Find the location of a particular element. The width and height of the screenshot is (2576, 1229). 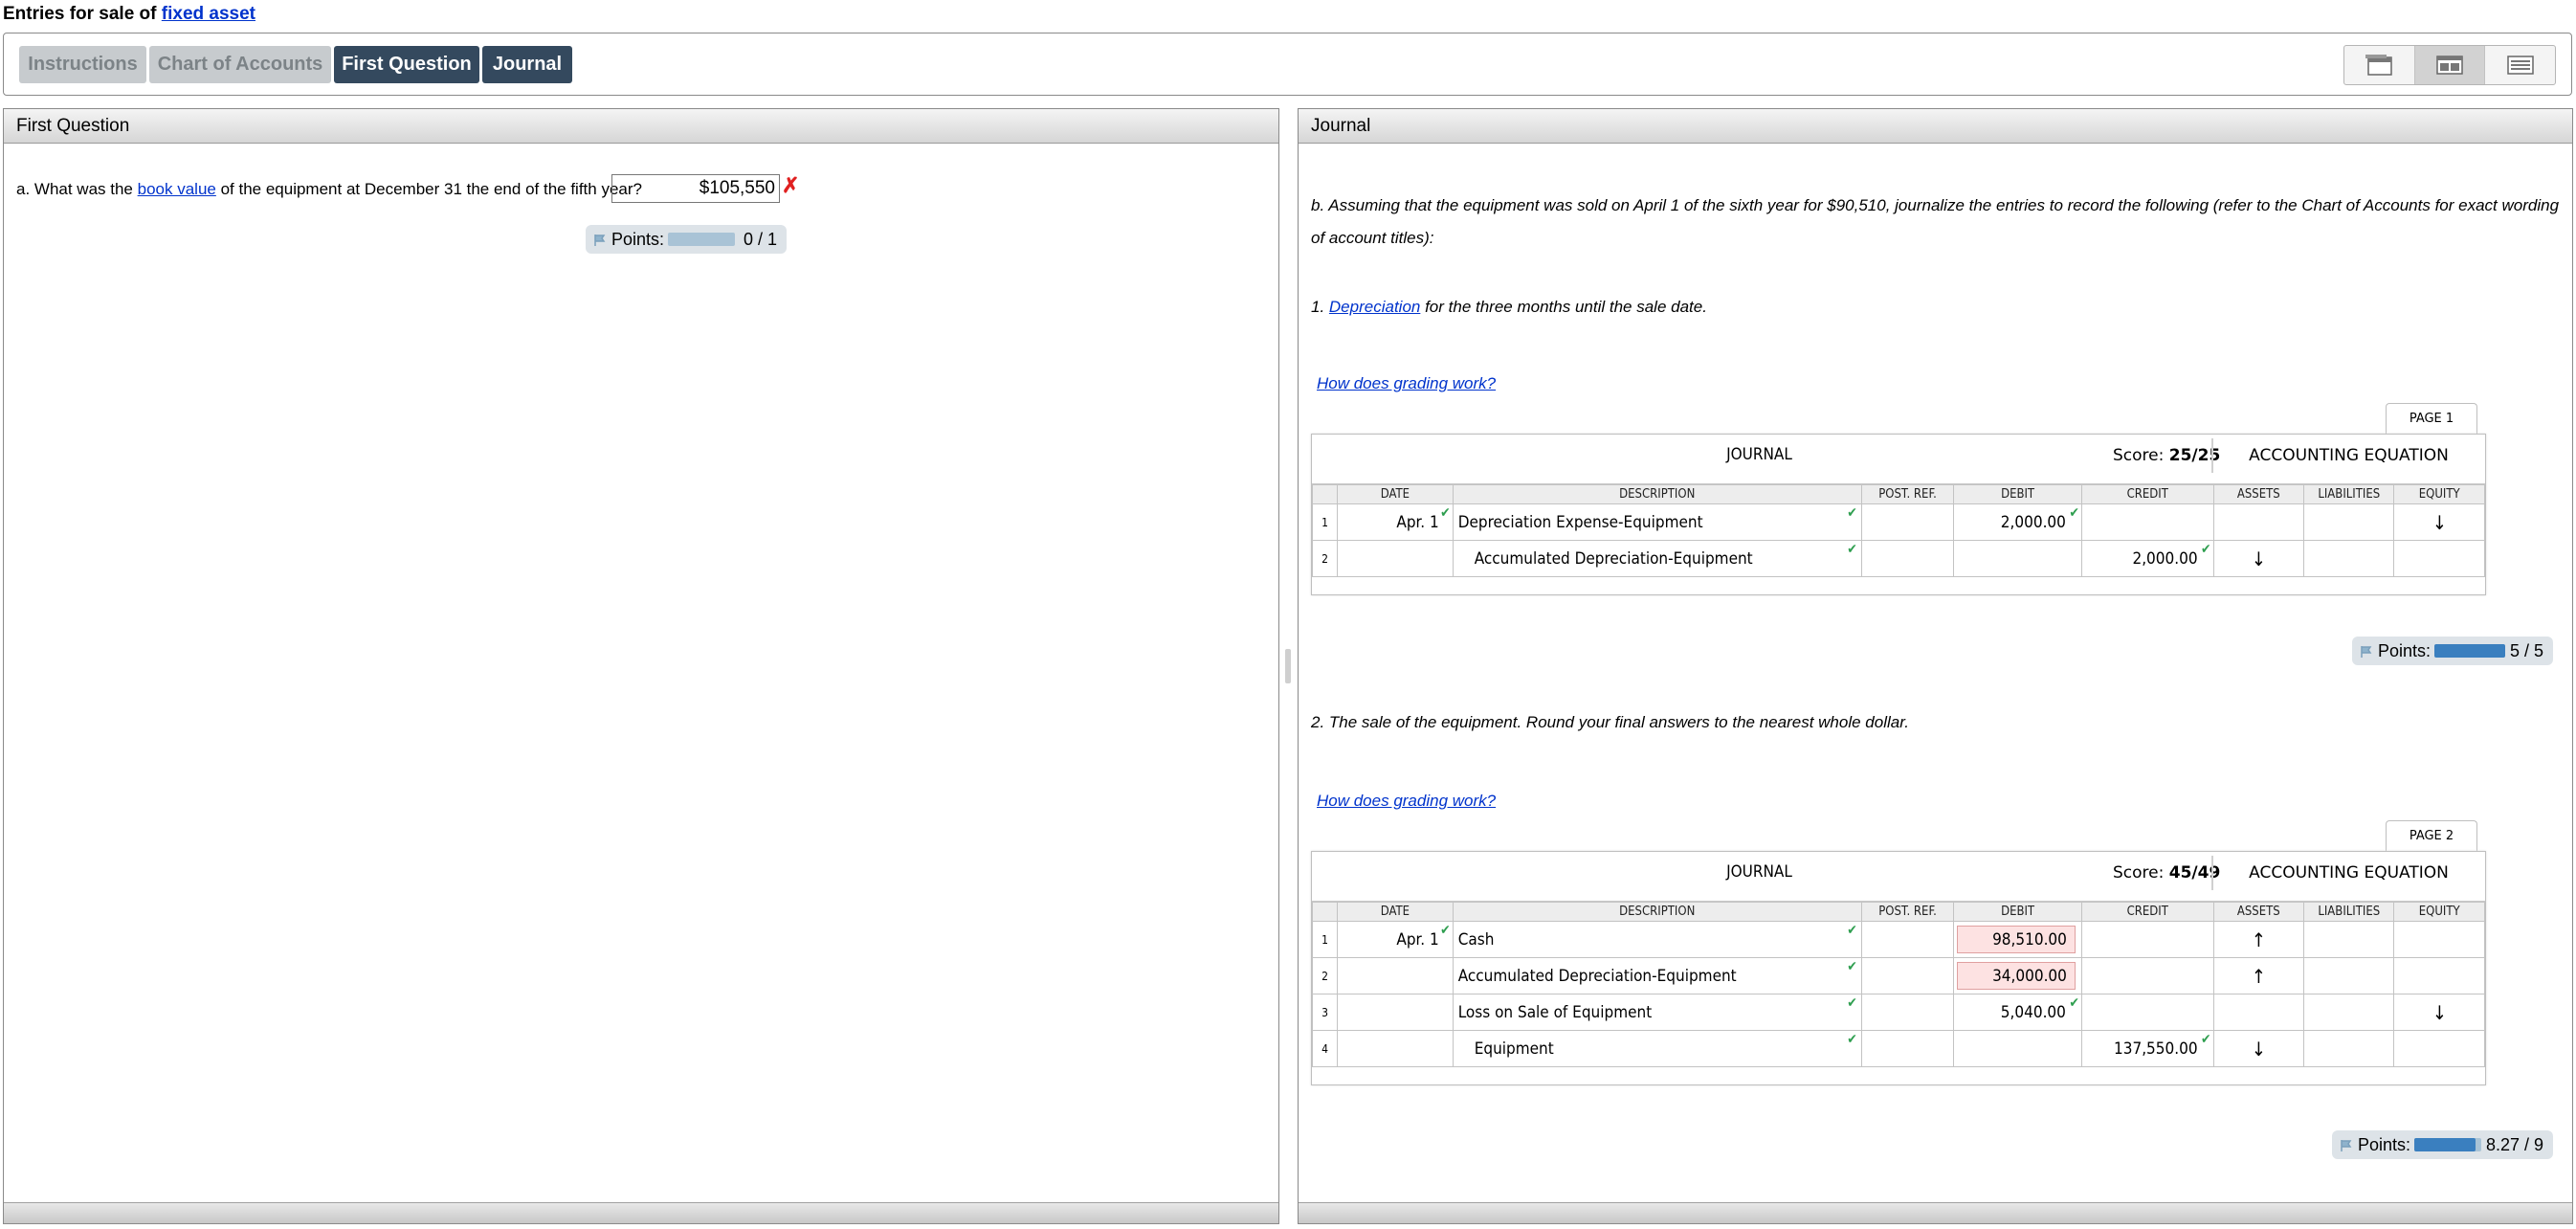

debit-cell: 98,510.00 is located at coordinates (2017, 939).